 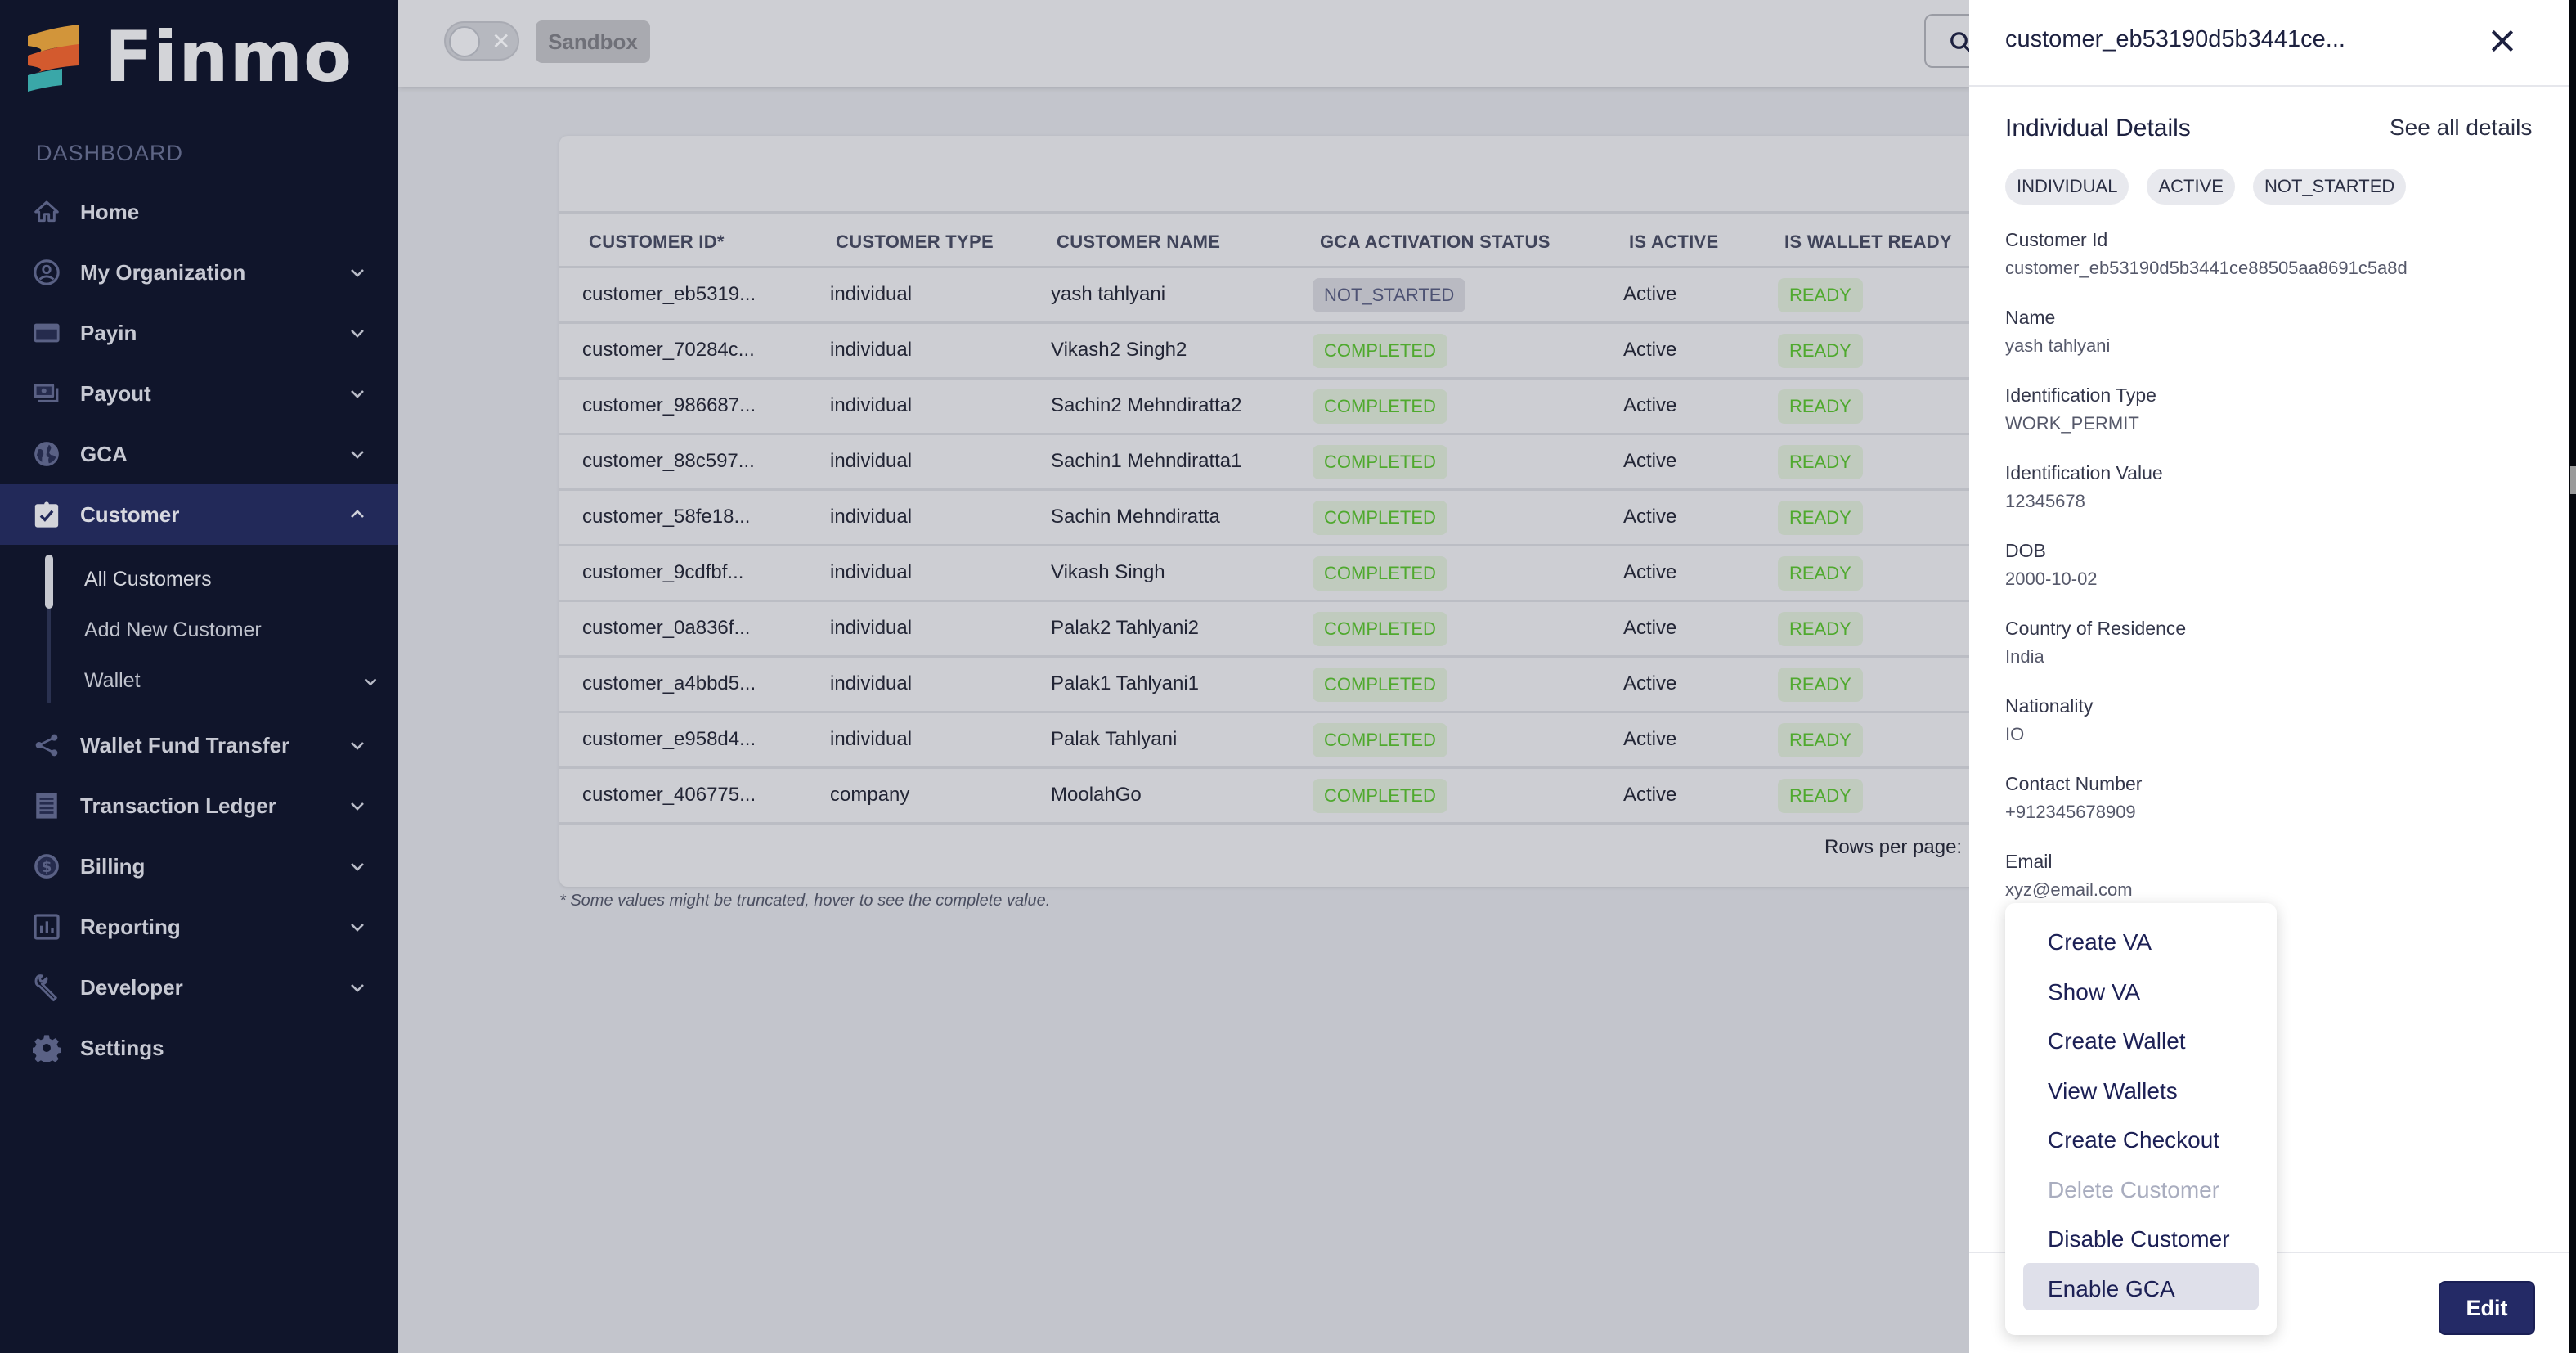 What do you see at coordinates (229, 57) in the screenshot?
I see `brand-name: Finmo` at bounding box center [229, 57].